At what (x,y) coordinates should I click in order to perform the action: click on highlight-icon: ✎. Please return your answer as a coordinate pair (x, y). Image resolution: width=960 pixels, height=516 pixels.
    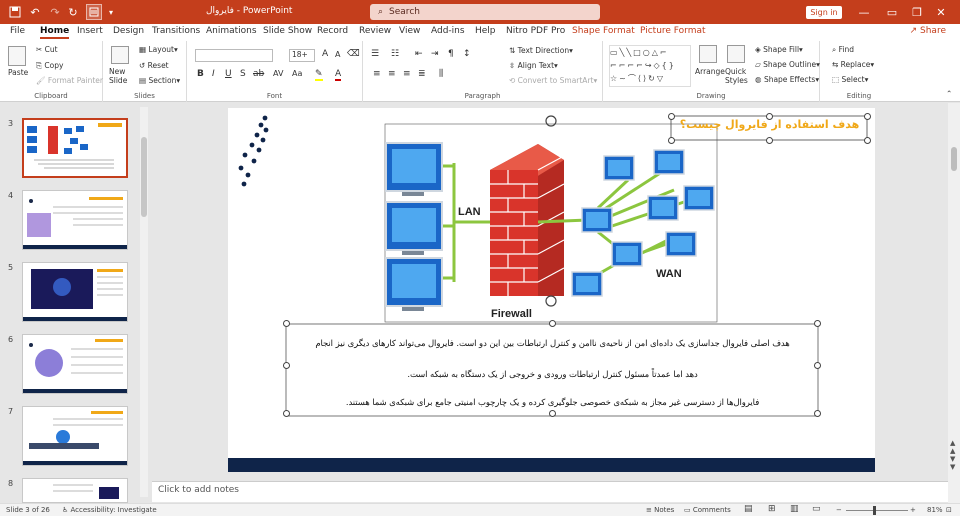
    Looking at the image, I should click on (319, 75).